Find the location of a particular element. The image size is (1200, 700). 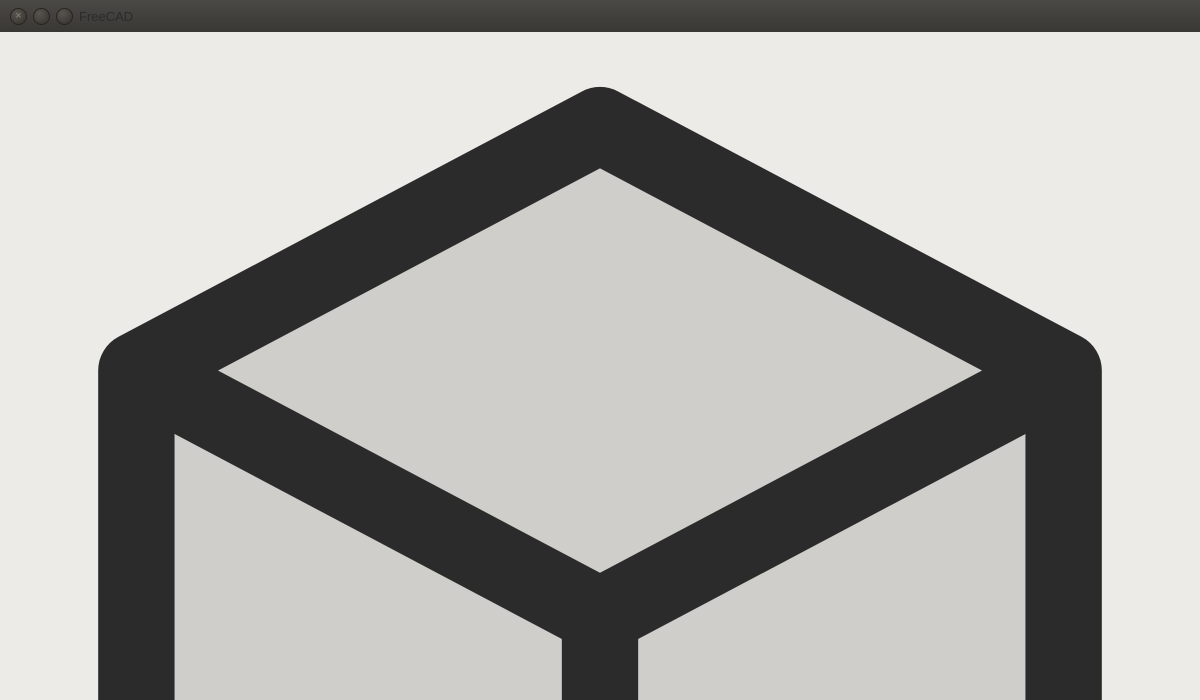

window-minimize-button is located at coordinates (41, 16).